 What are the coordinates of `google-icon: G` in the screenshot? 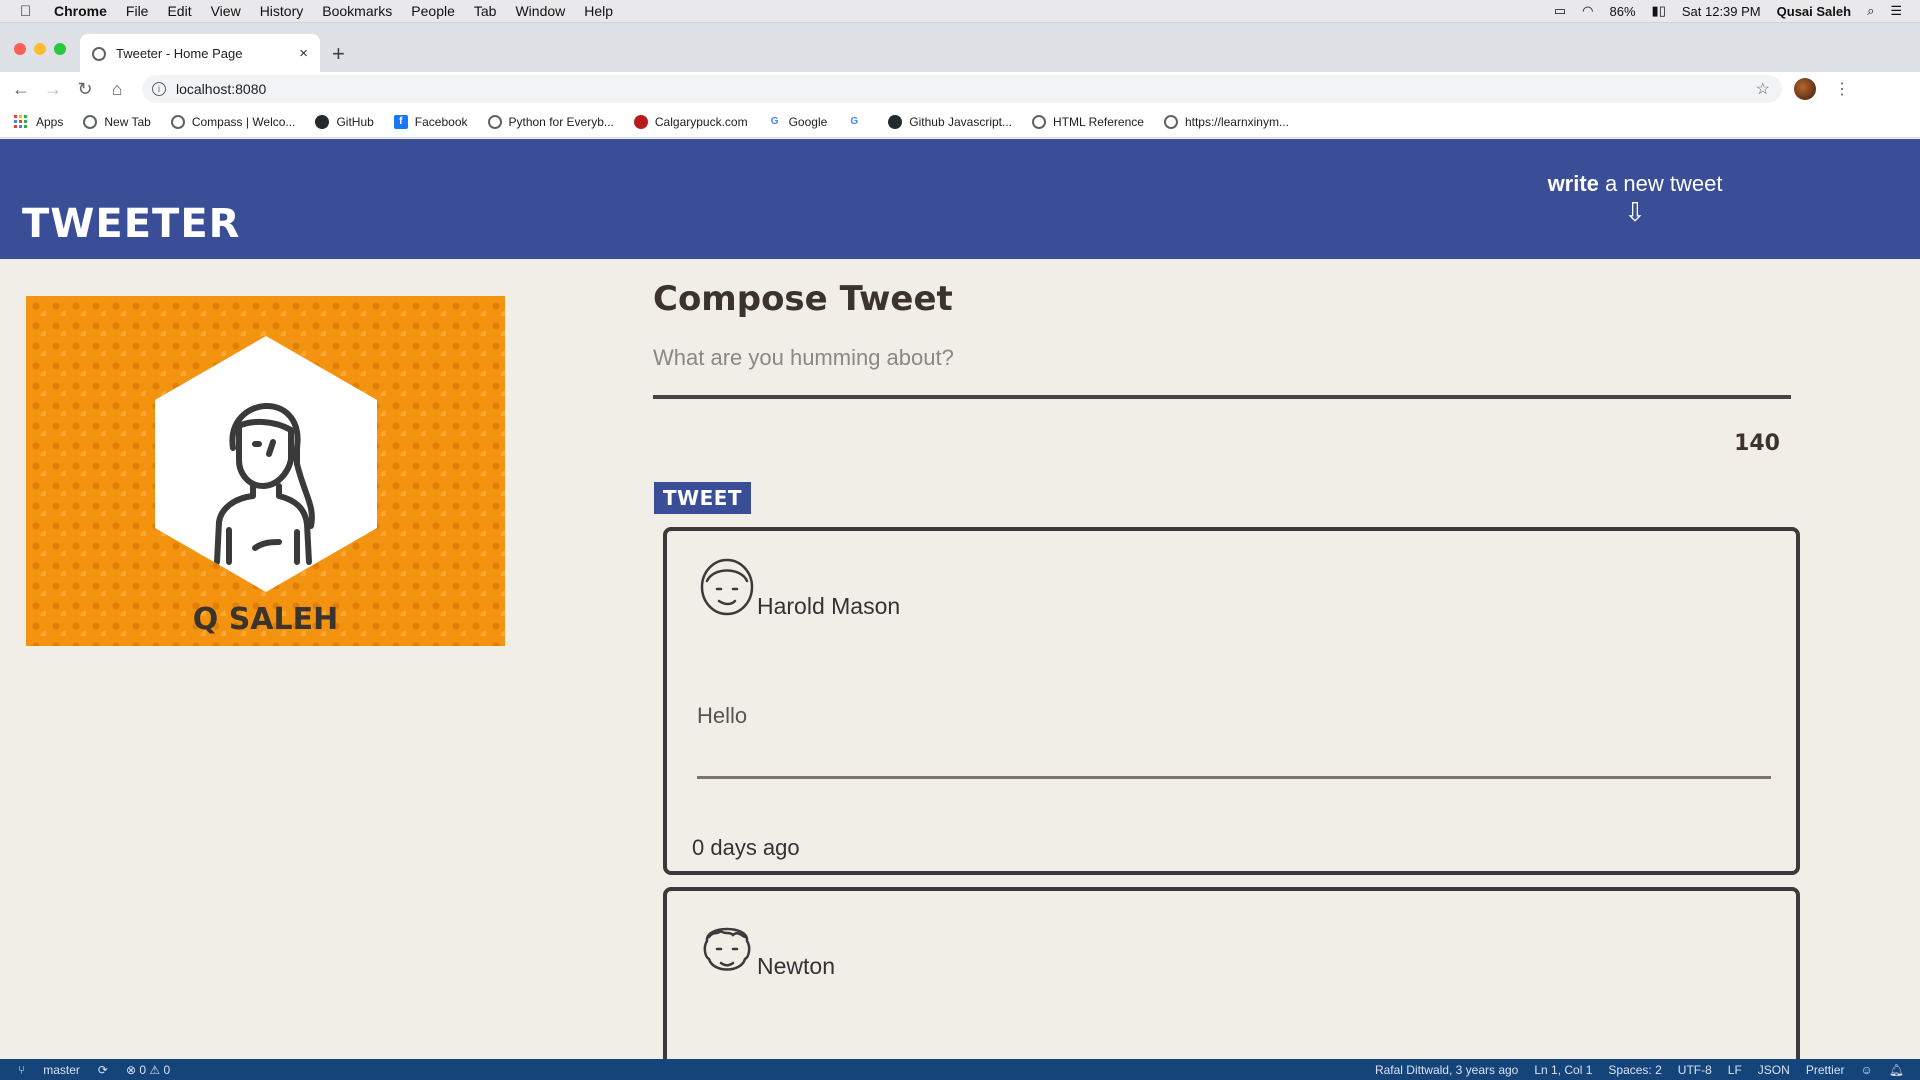 It's located at (854, 121).